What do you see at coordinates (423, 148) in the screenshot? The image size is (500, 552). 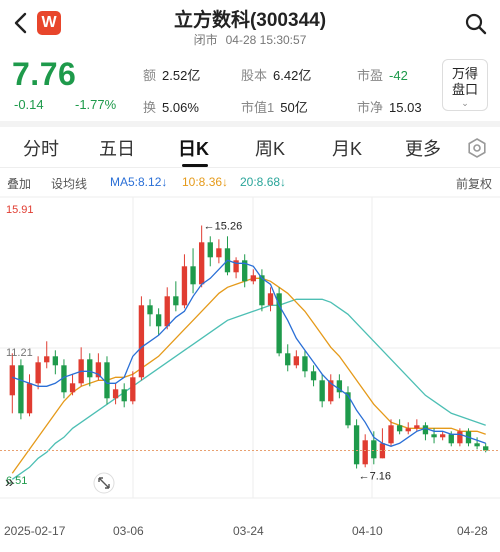 I see `tab-more: 更多` at bounding box center [423, 148].